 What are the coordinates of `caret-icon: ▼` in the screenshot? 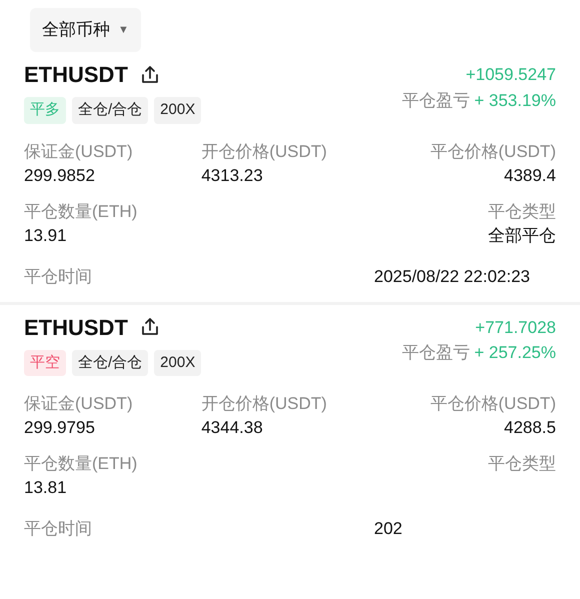 It's located at (123, 30).